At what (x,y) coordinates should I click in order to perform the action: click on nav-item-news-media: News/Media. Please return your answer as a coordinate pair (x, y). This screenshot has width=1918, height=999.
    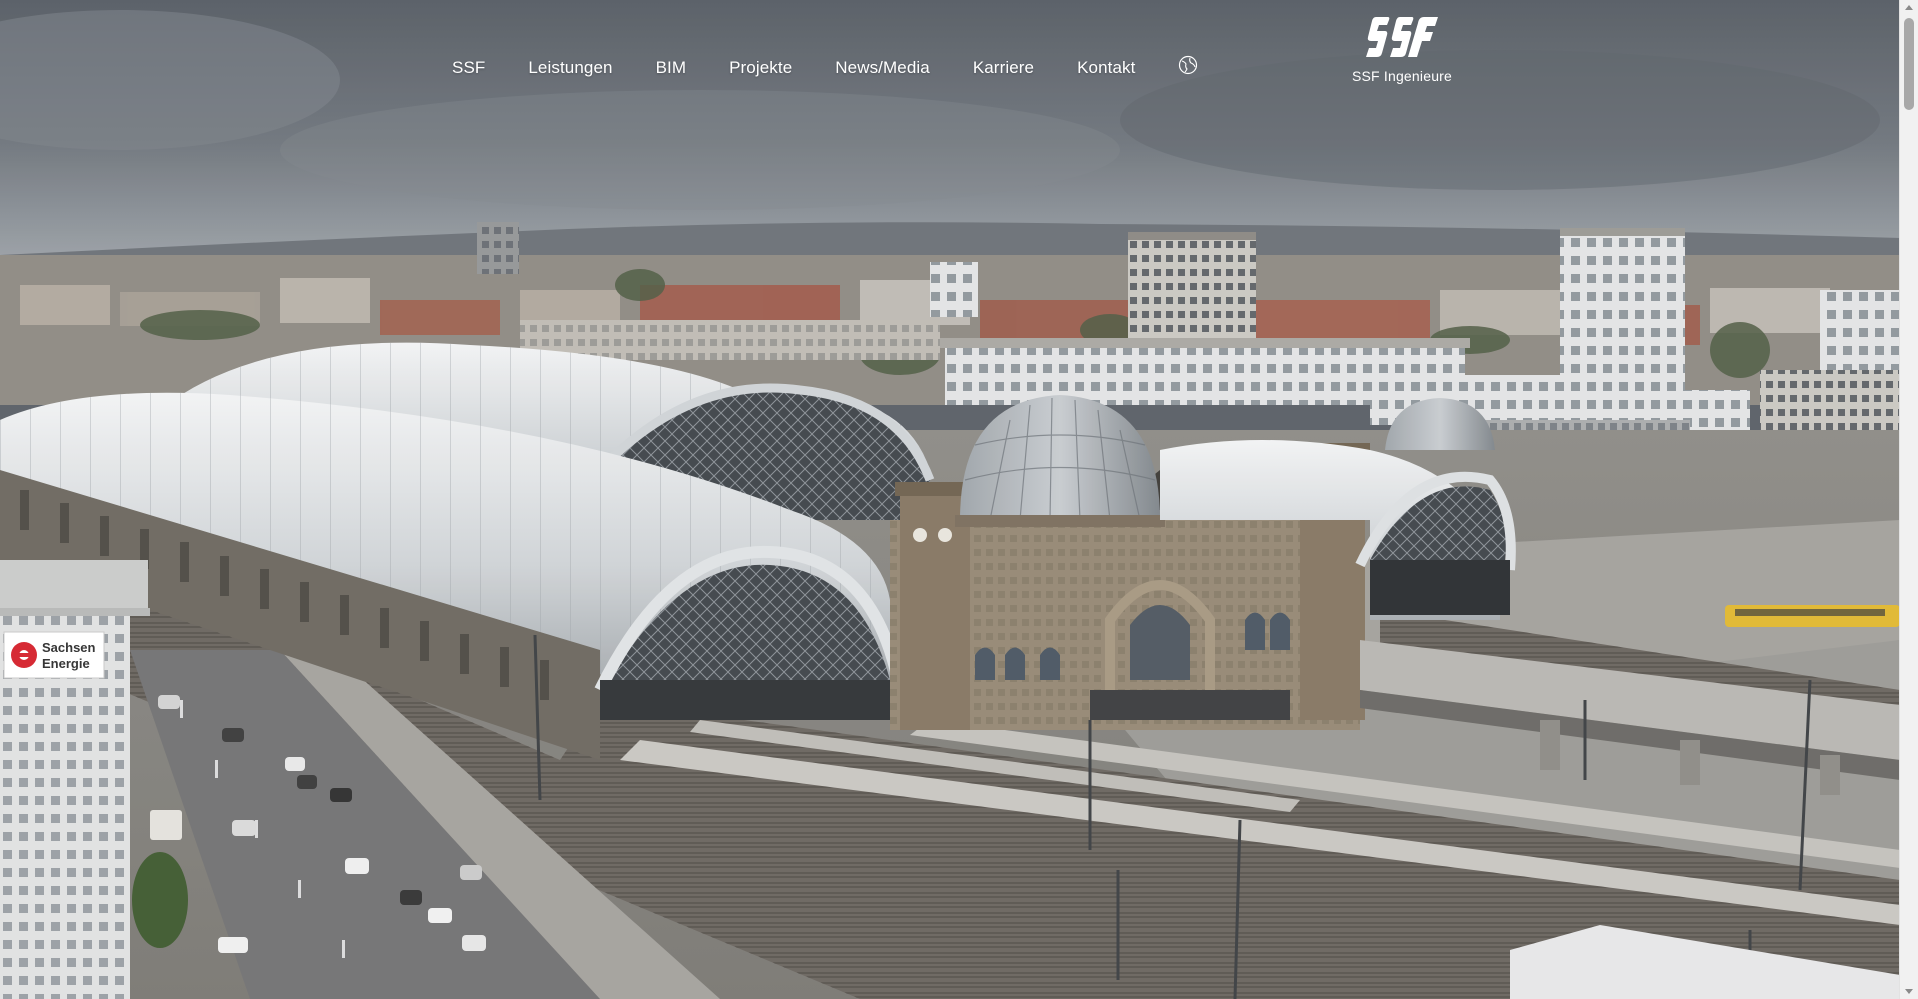
    Looking at the image, I should click on (882, 68).